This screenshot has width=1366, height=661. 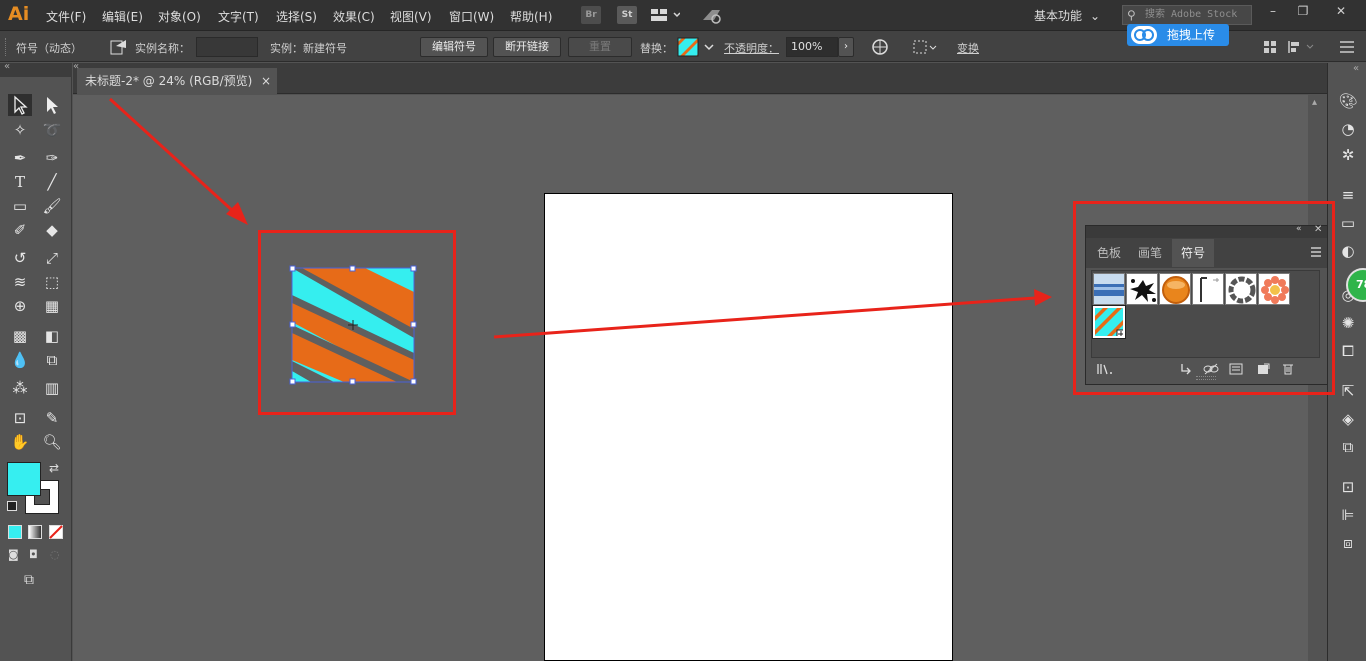 I want to click on color-palette-icon: 🎨︎, so click(x=1348, y=101).